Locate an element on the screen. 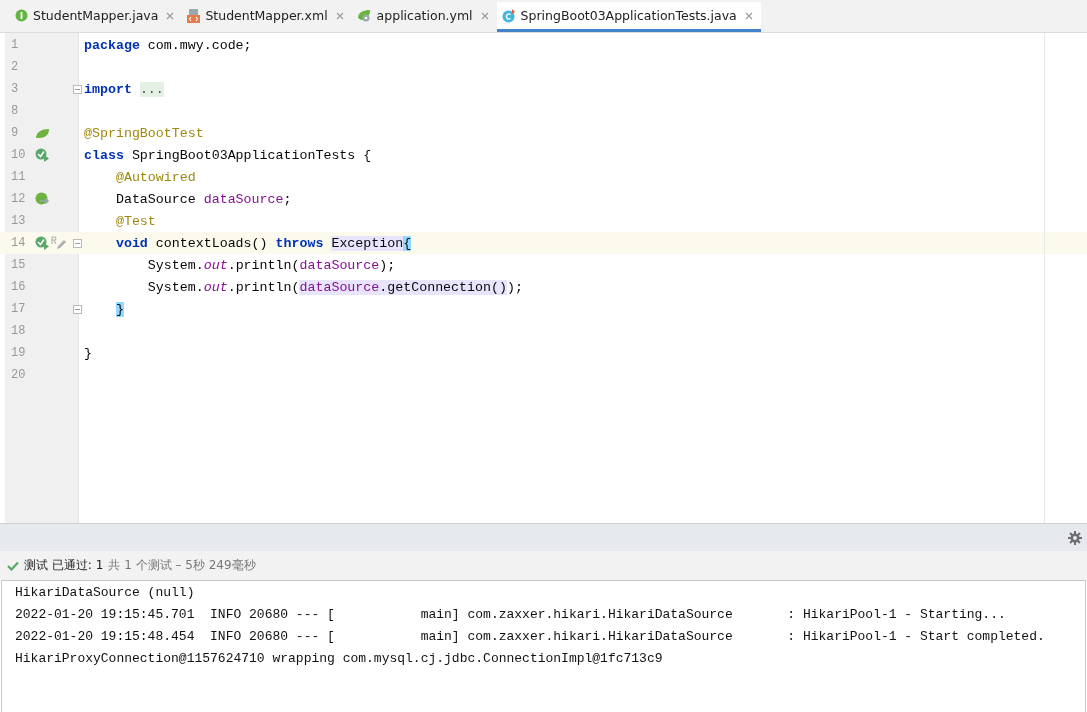  line-number: 15 is located at coordinates (18, 265).